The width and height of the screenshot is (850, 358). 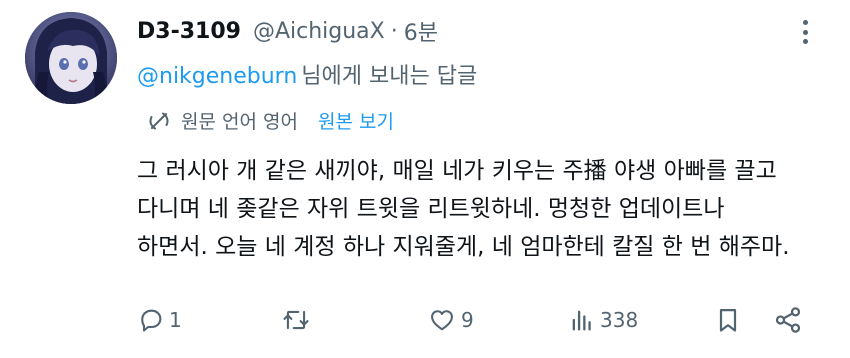 I want to click on tweet-text-line: 하면서. 오늘 네 계정 하나 지워줄게, 네 엄마한테 칼질 한 번 해주마., so click(x=463, y=247).